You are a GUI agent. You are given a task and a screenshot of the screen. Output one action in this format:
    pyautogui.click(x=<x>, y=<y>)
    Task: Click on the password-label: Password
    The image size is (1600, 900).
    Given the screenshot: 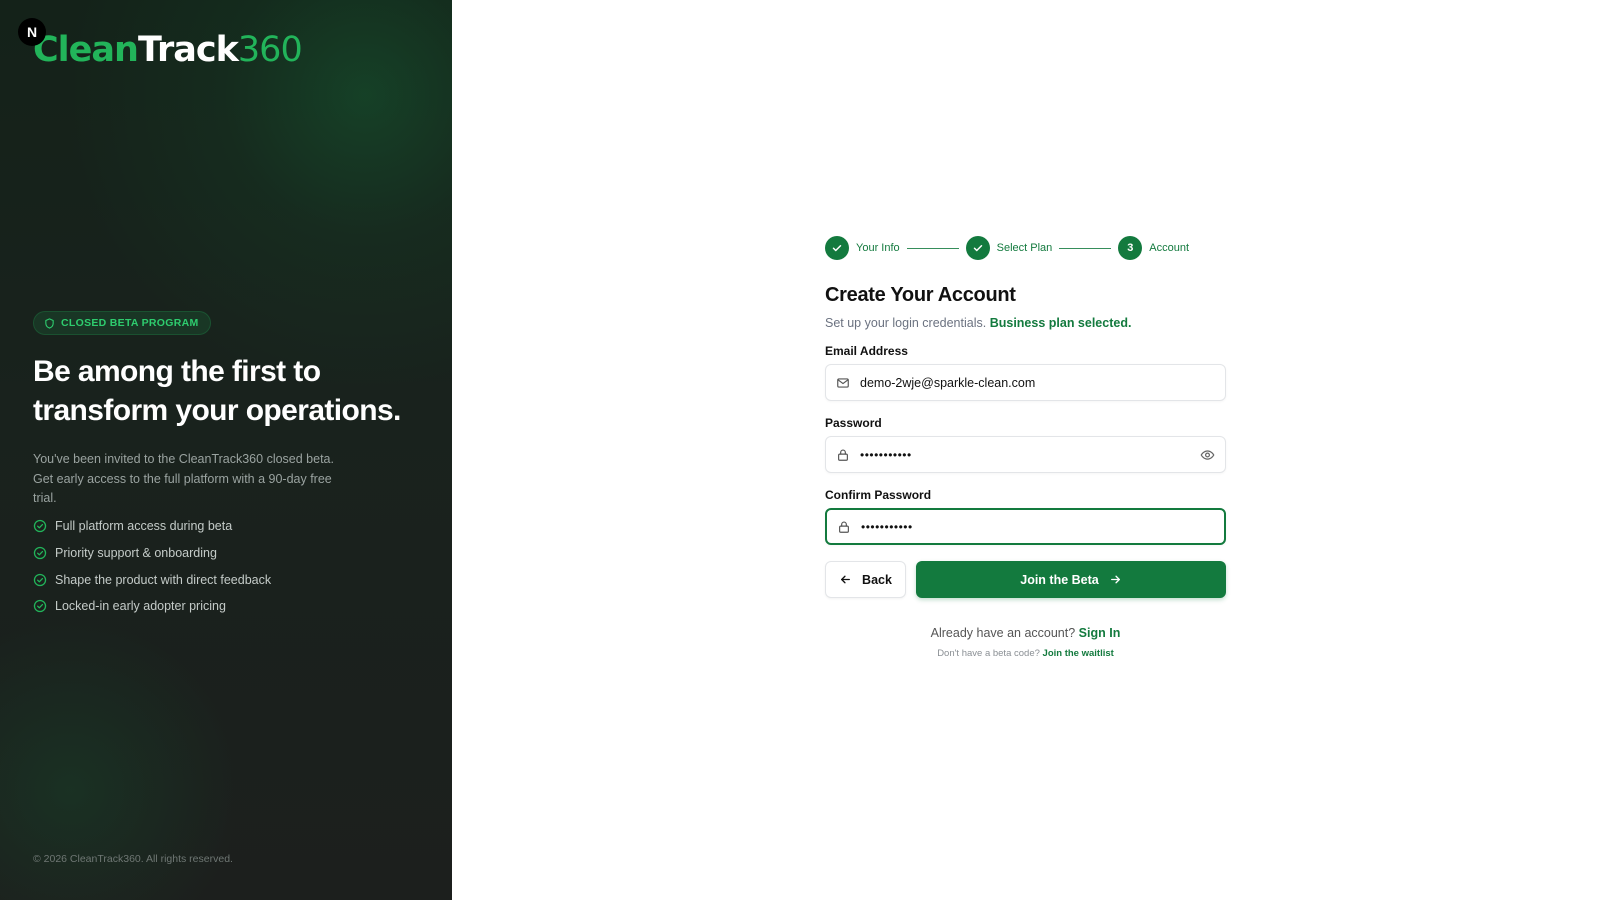 What is the action you would take?
    pyautogui.click(x=853, y=423)
    